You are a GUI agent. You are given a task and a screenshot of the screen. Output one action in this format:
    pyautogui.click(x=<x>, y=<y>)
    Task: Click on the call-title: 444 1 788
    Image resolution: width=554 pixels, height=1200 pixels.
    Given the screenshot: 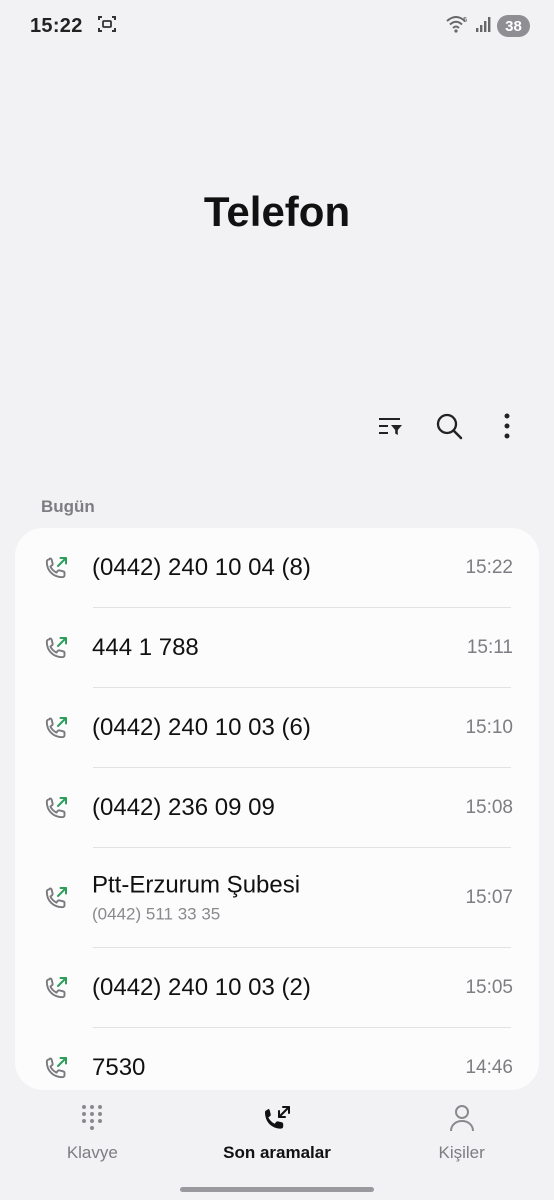 What is the action you would take?
    pyautogui.click(x=145, y=647)
    